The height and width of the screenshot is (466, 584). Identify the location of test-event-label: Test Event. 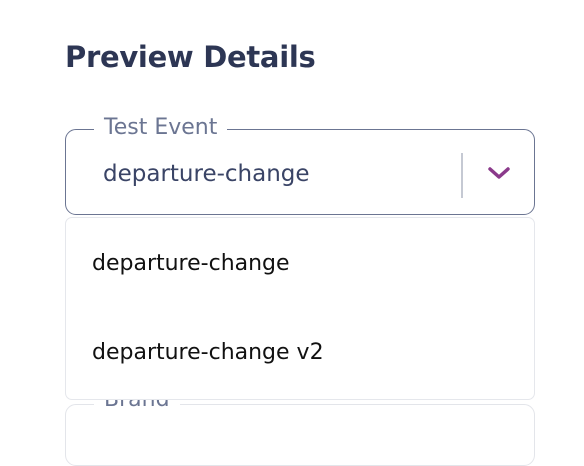
(161, 128).